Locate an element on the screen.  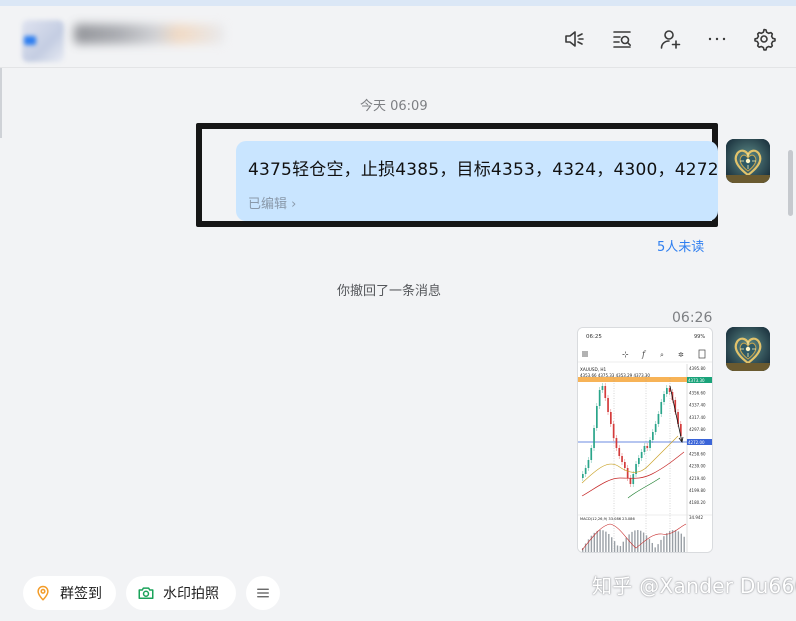
last-price-tag: 4272.00 is located at coordinates (696, 442).